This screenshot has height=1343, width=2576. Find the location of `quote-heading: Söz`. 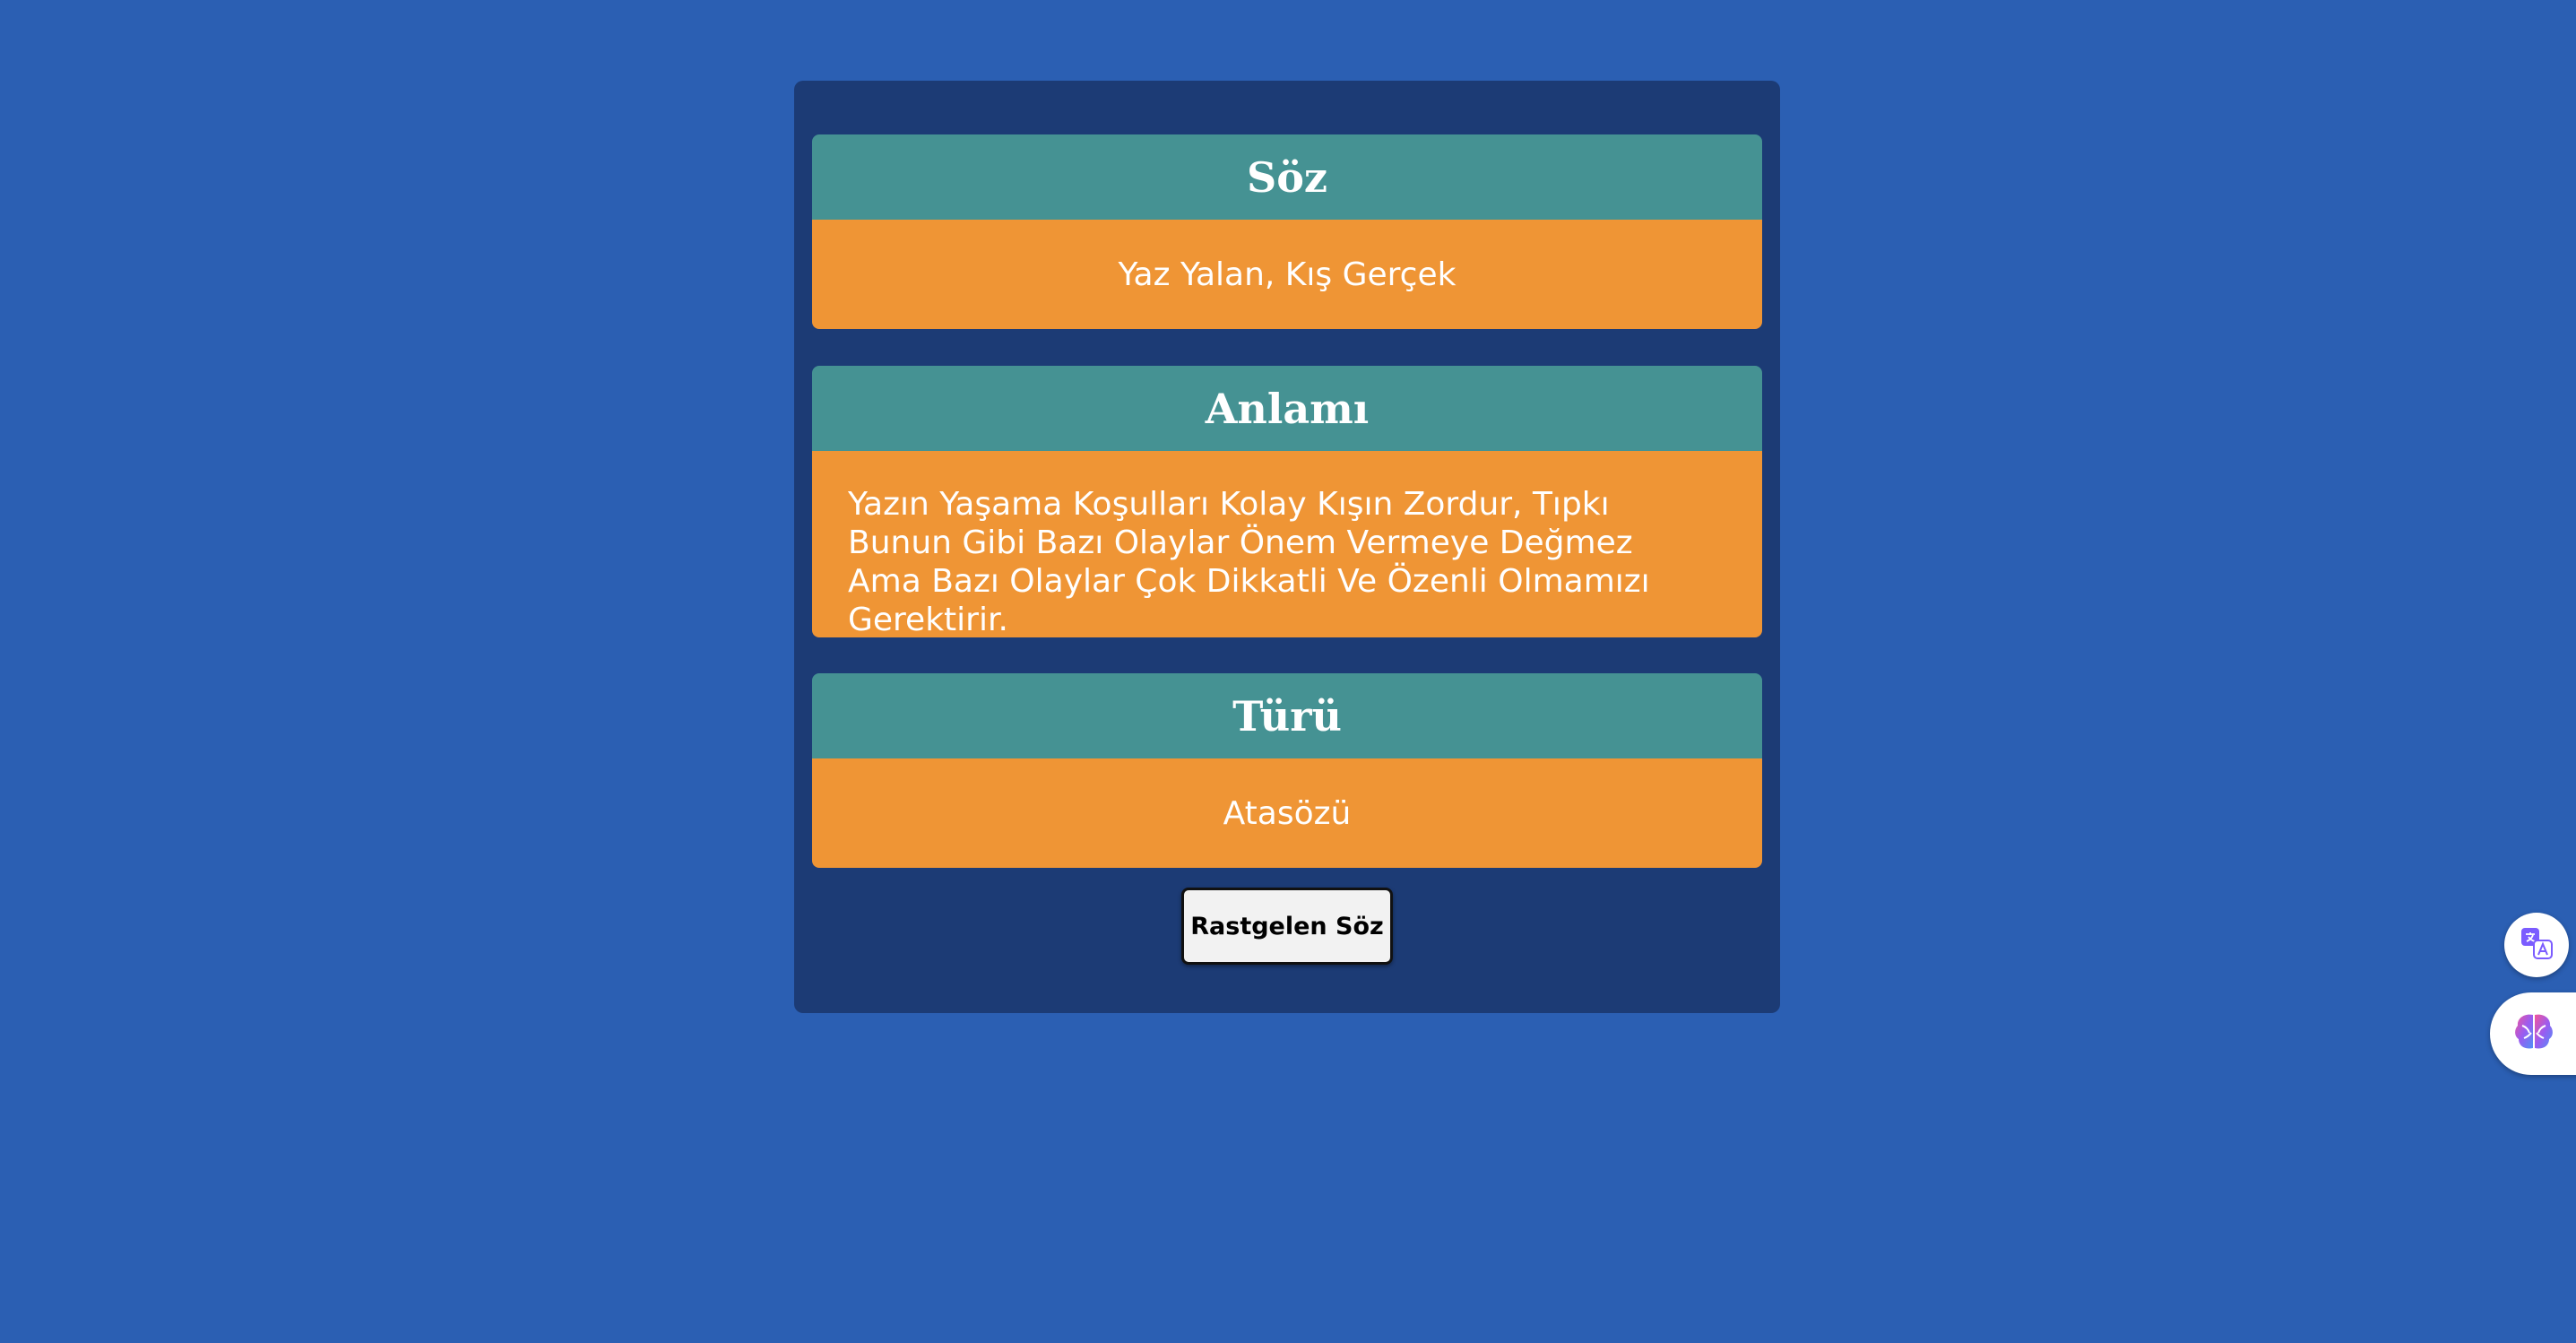

quote-heading: Söz is located at coordinates (1287, 177).